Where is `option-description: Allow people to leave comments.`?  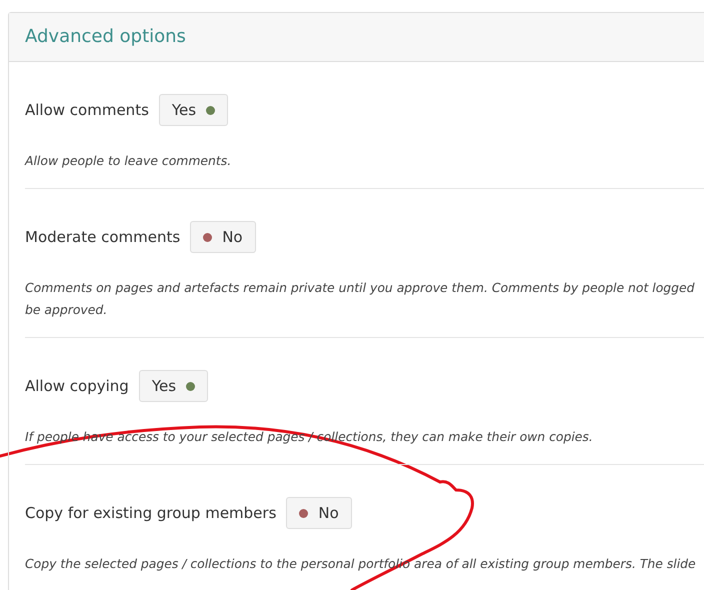
option-description: Allow people to leave comments. is located at coordinates (128, 161).